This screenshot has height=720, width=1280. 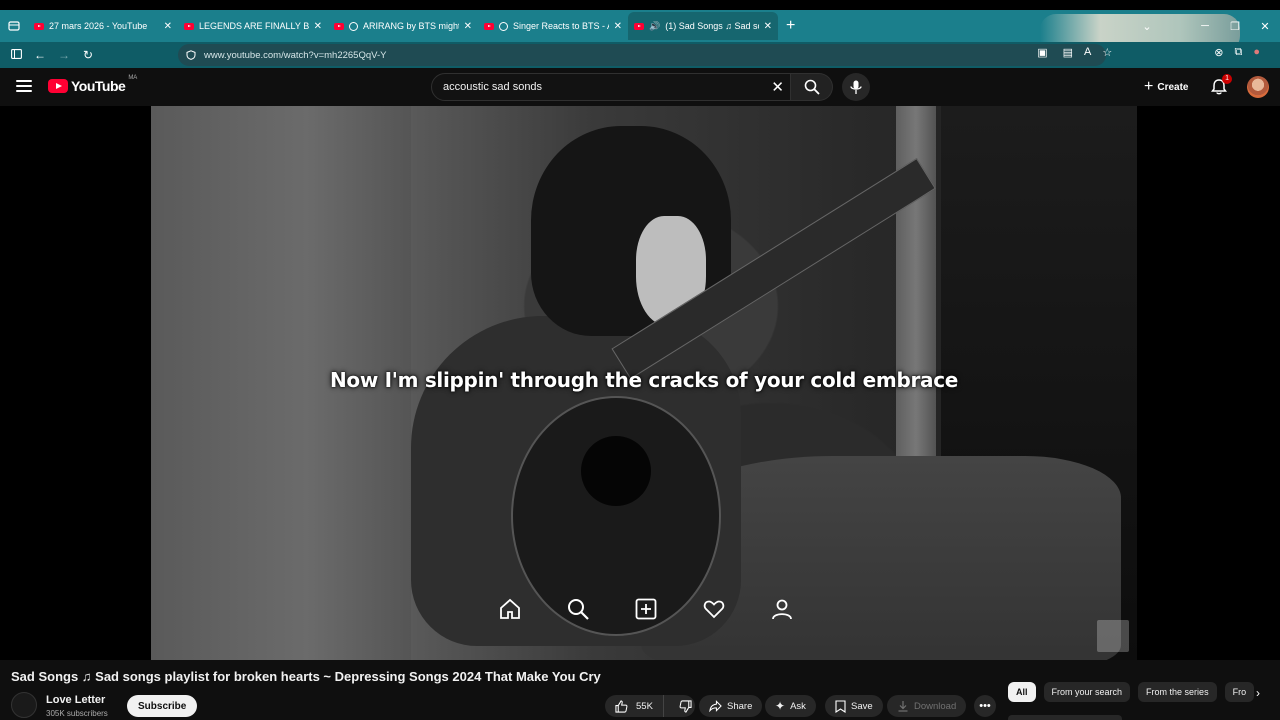 I want to click on browser-tab-3: ARIRANG by BTS might just ✕, so click(x=403, y=26).